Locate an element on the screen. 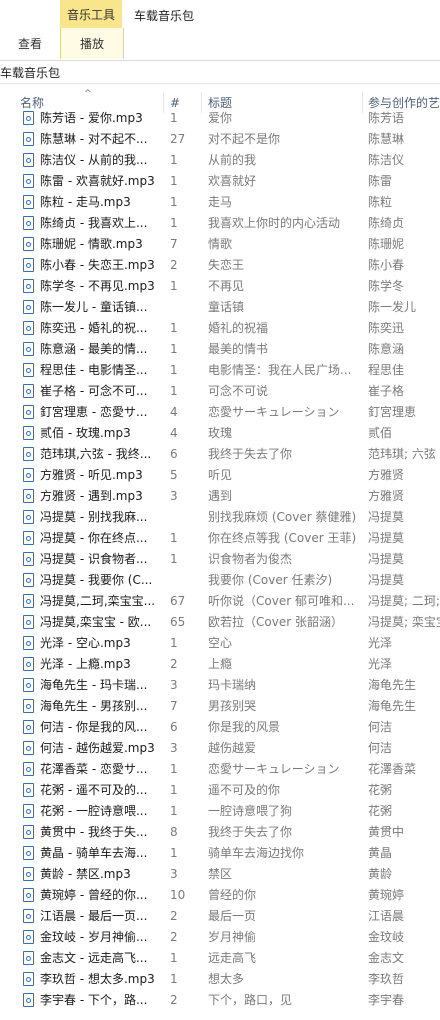  file-row: 陈奕迅 - 婚礼的祝... 1 婚礼的祝福 陈奕迅 is located at coordinates (220, 328).